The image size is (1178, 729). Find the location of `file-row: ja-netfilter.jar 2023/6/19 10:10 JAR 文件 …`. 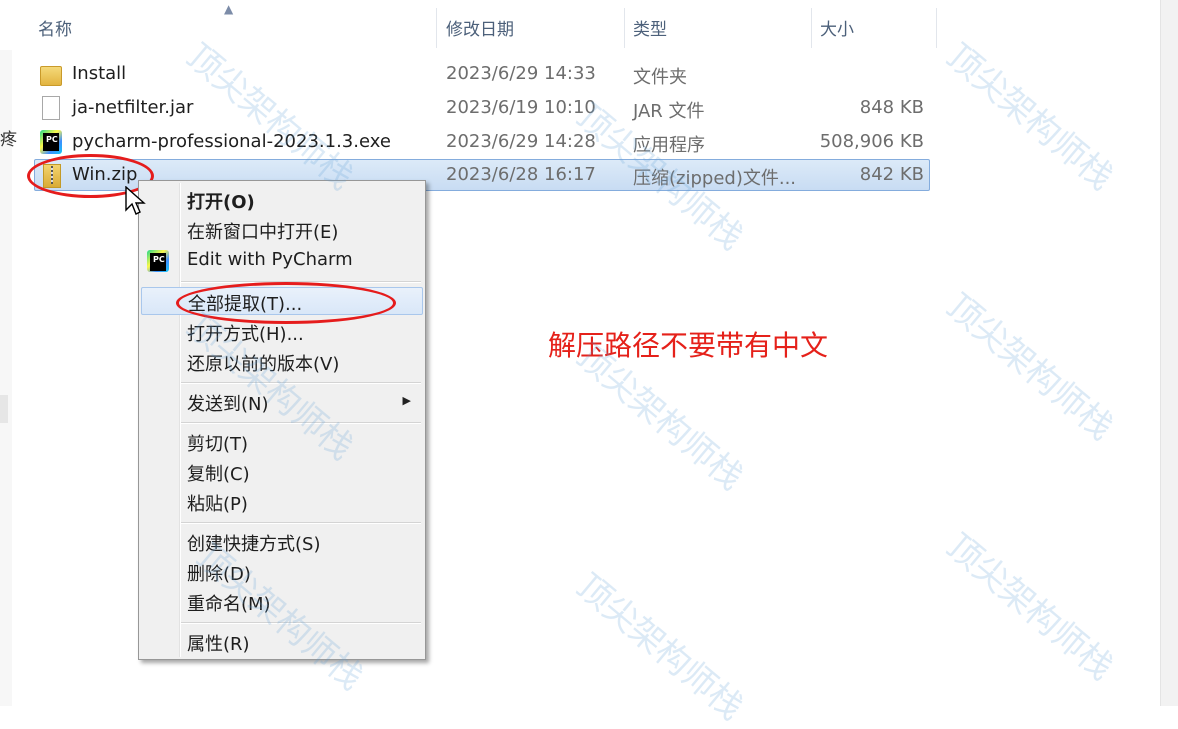

file-row: ja-netfilter.jar 2023/6/19 10:10 JAR 文件 … is located at coordinates (482, 108).